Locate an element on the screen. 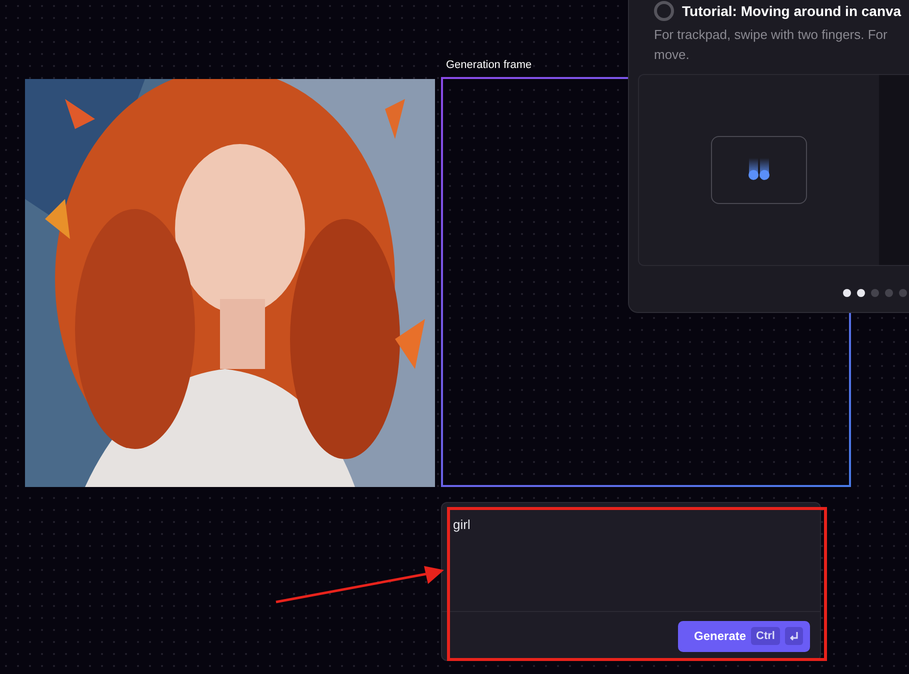 This screenshot has height=674, width=909. trackpad-icon is located at coordinates (759, 170).